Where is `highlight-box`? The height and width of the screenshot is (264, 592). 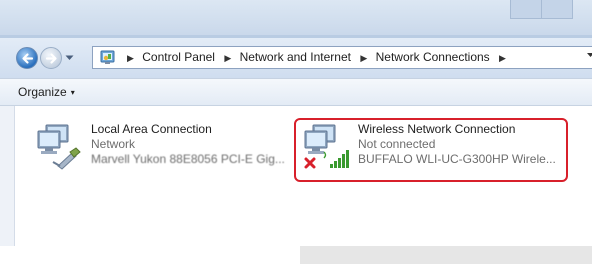 highlight-box is located at coordinates (431, 150).